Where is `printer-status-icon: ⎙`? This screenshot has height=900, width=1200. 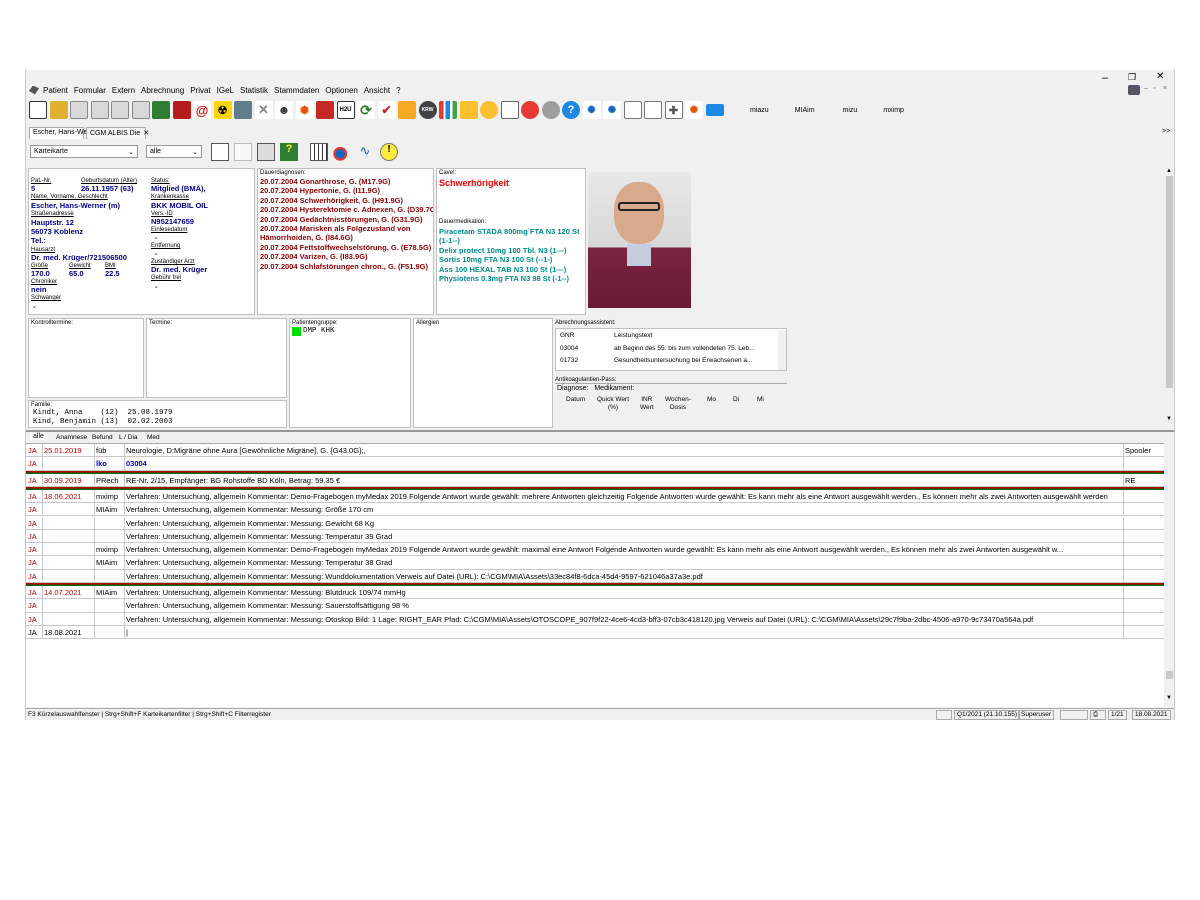
printer-status-icon: ⎙ is located at coordinates (1098, 715).